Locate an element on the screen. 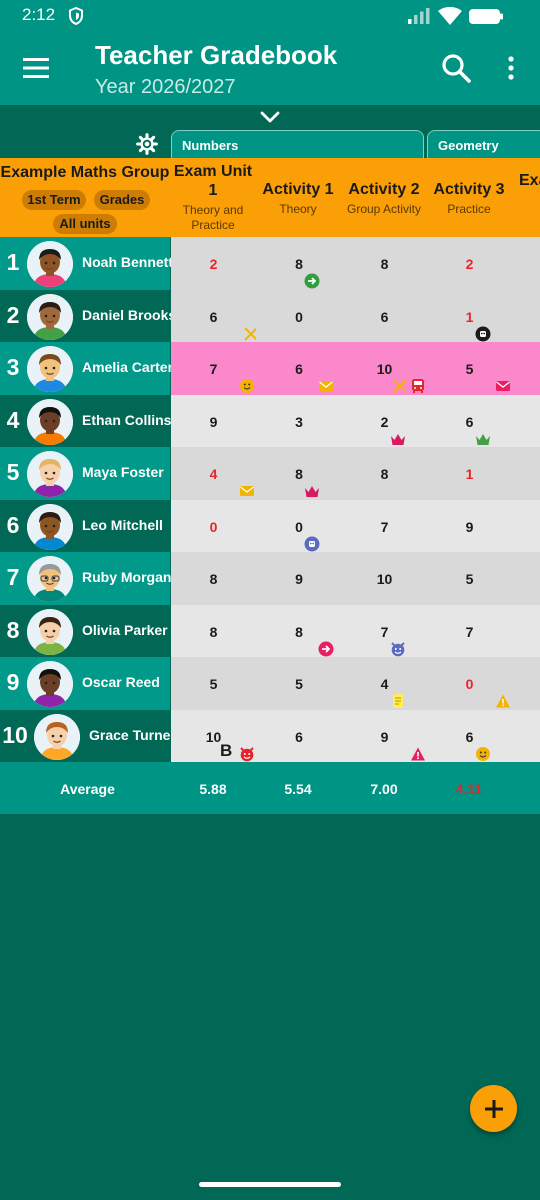  student-cell: 6 Leo Mitchell is located at coordinates (85, 525).